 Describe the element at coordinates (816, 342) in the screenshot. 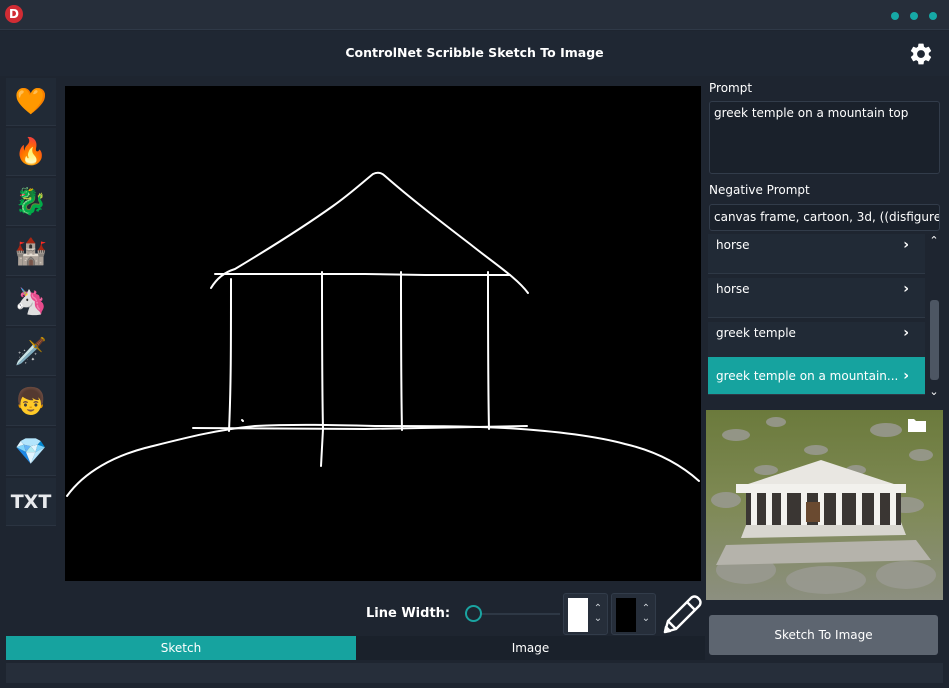

I see `list-item: greek temple ›` at that location.